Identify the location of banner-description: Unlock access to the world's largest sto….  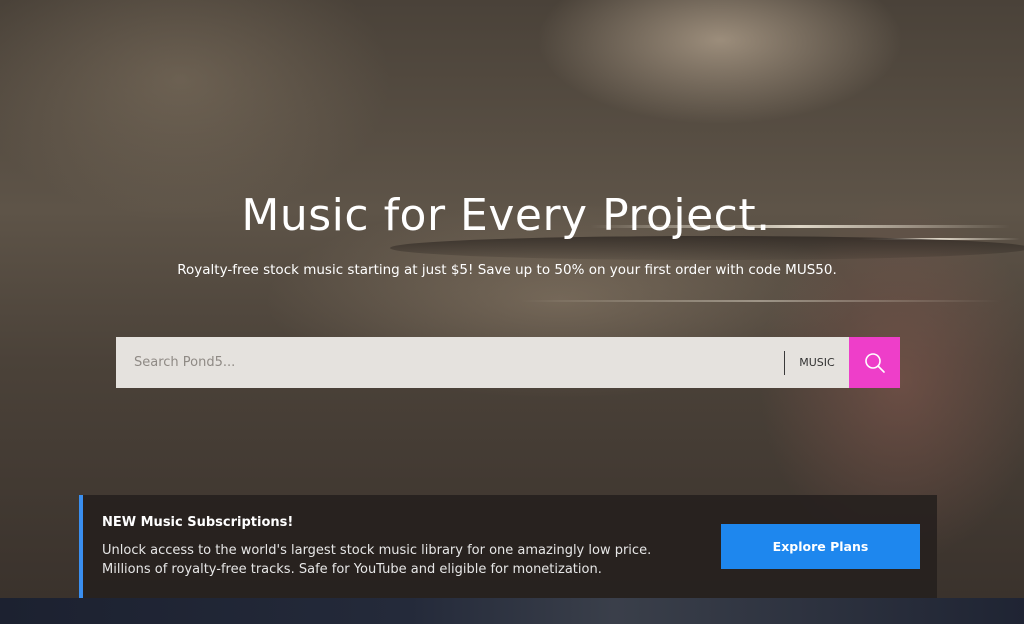
(377, 550).